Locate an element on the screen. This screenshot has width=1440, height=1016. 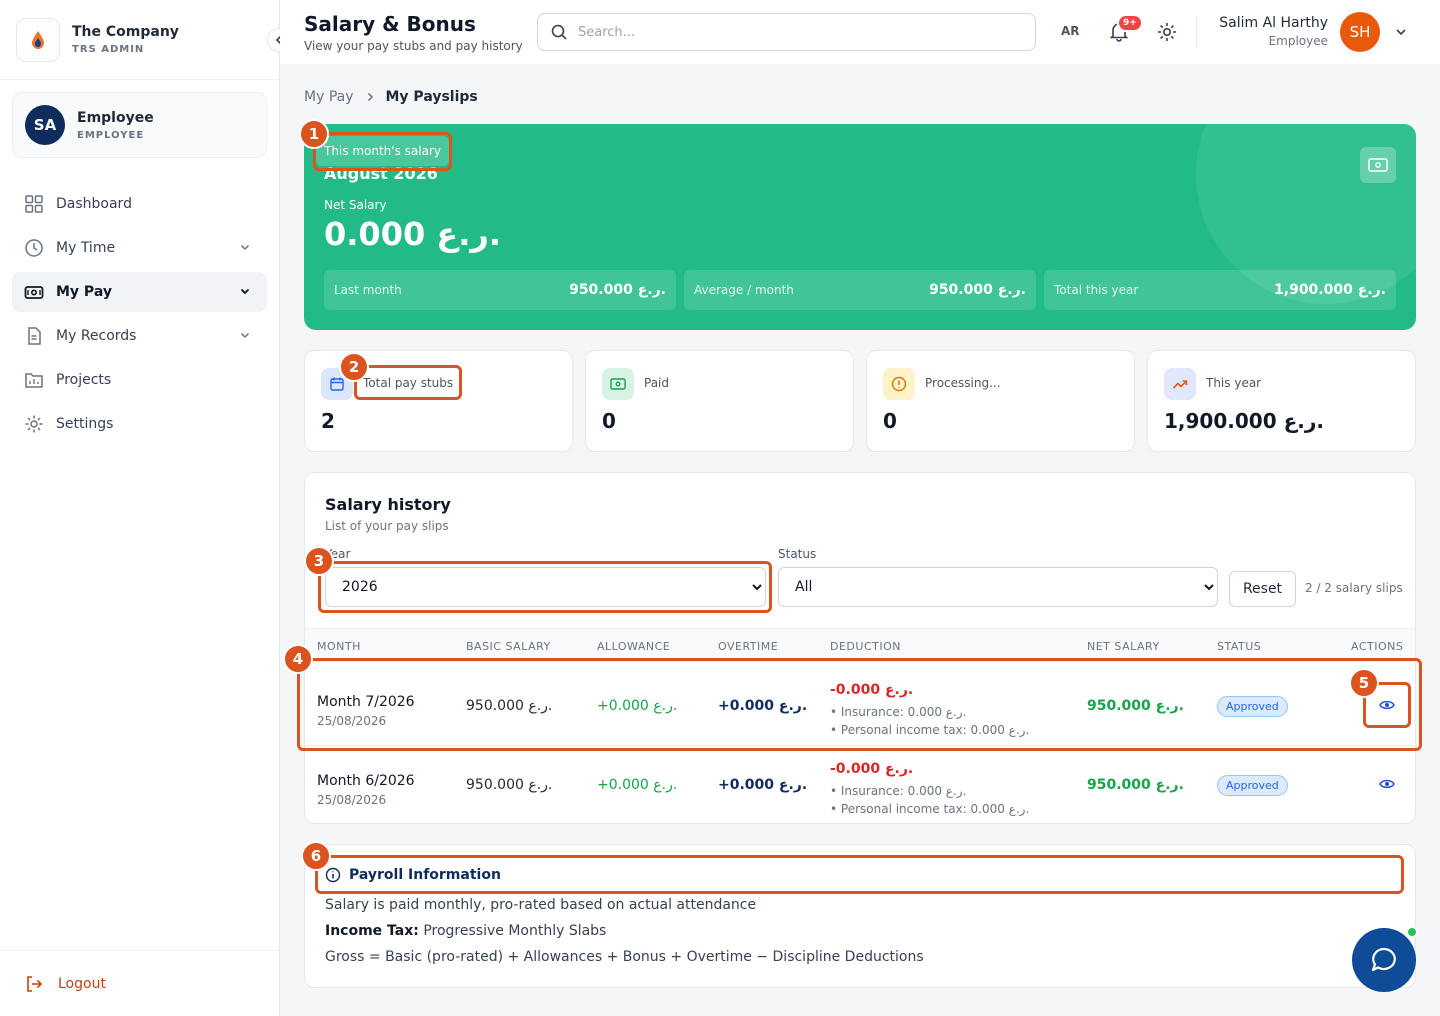
row-insurance: • Insurance: 0.000 ر.ع. is located at coordinates (898, 712).